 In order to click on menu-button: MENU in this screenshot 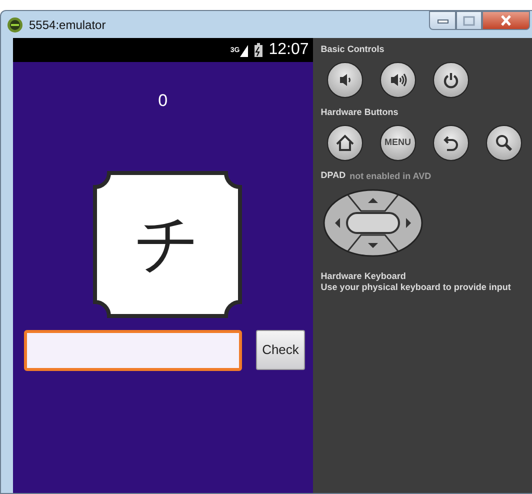, I will do `click(398, 143)`.